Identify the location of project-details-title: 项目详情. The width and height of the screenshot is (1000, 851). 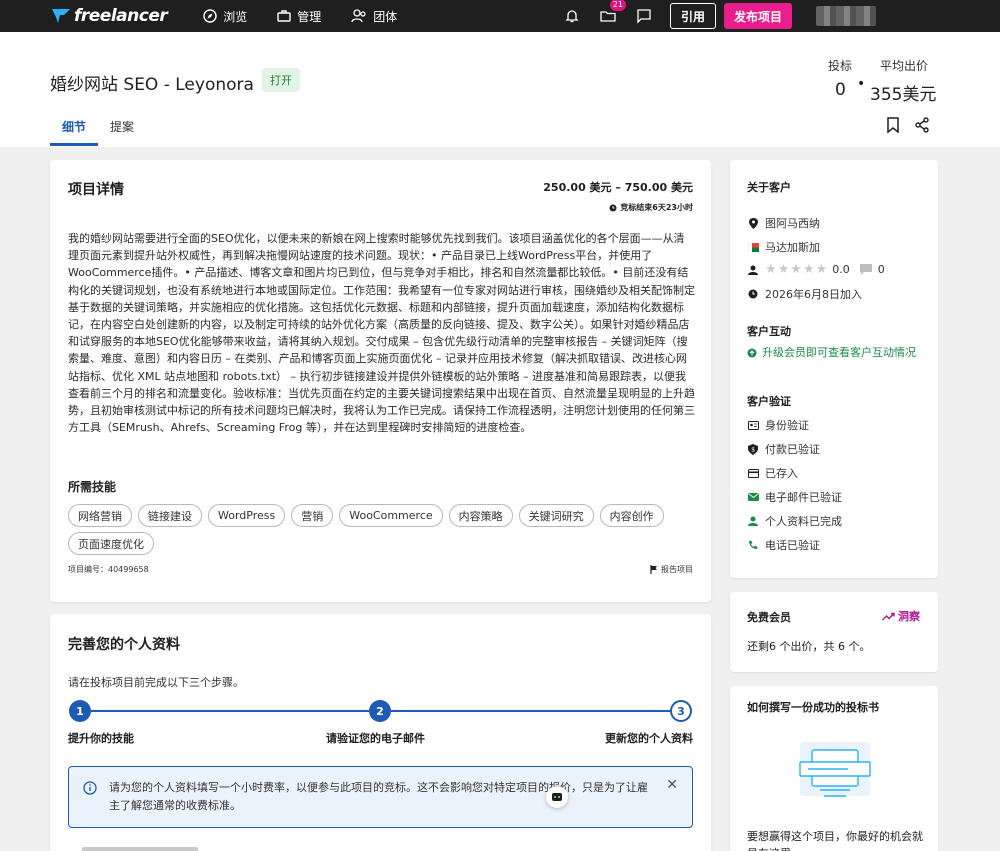
(96, 190).